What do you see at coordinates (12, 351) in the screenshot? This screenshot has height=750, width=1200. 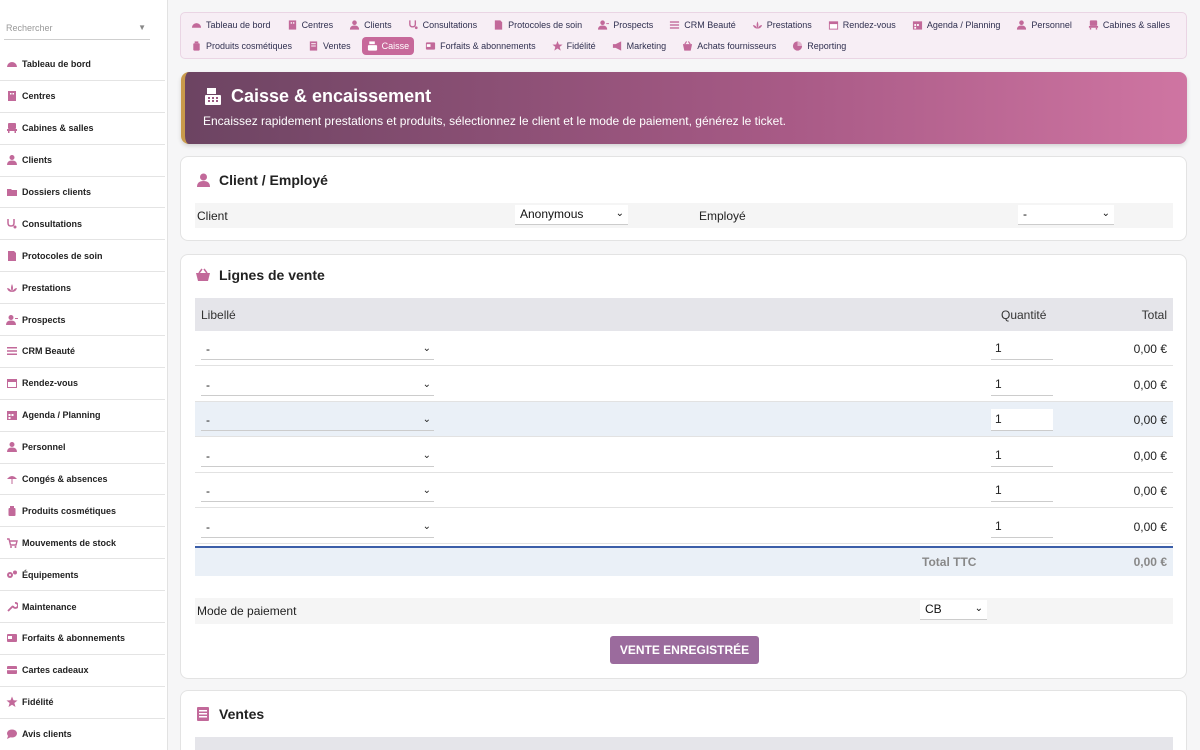 I see `list-icon` at bounding box center [12, 351].